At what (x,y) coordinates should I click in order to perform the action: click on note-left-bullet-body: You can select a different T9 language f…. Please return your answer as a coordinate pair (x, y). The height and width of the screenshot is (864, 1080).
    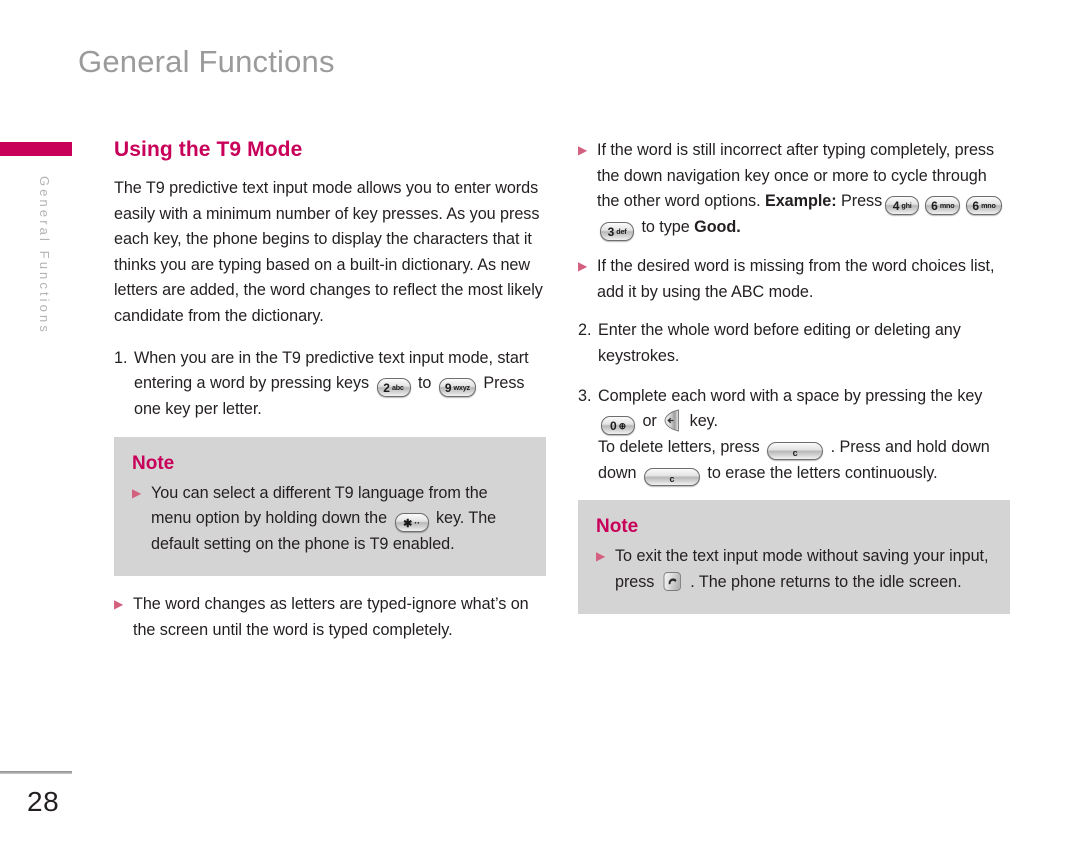
    Looking at the image, I should click on (339, 519).